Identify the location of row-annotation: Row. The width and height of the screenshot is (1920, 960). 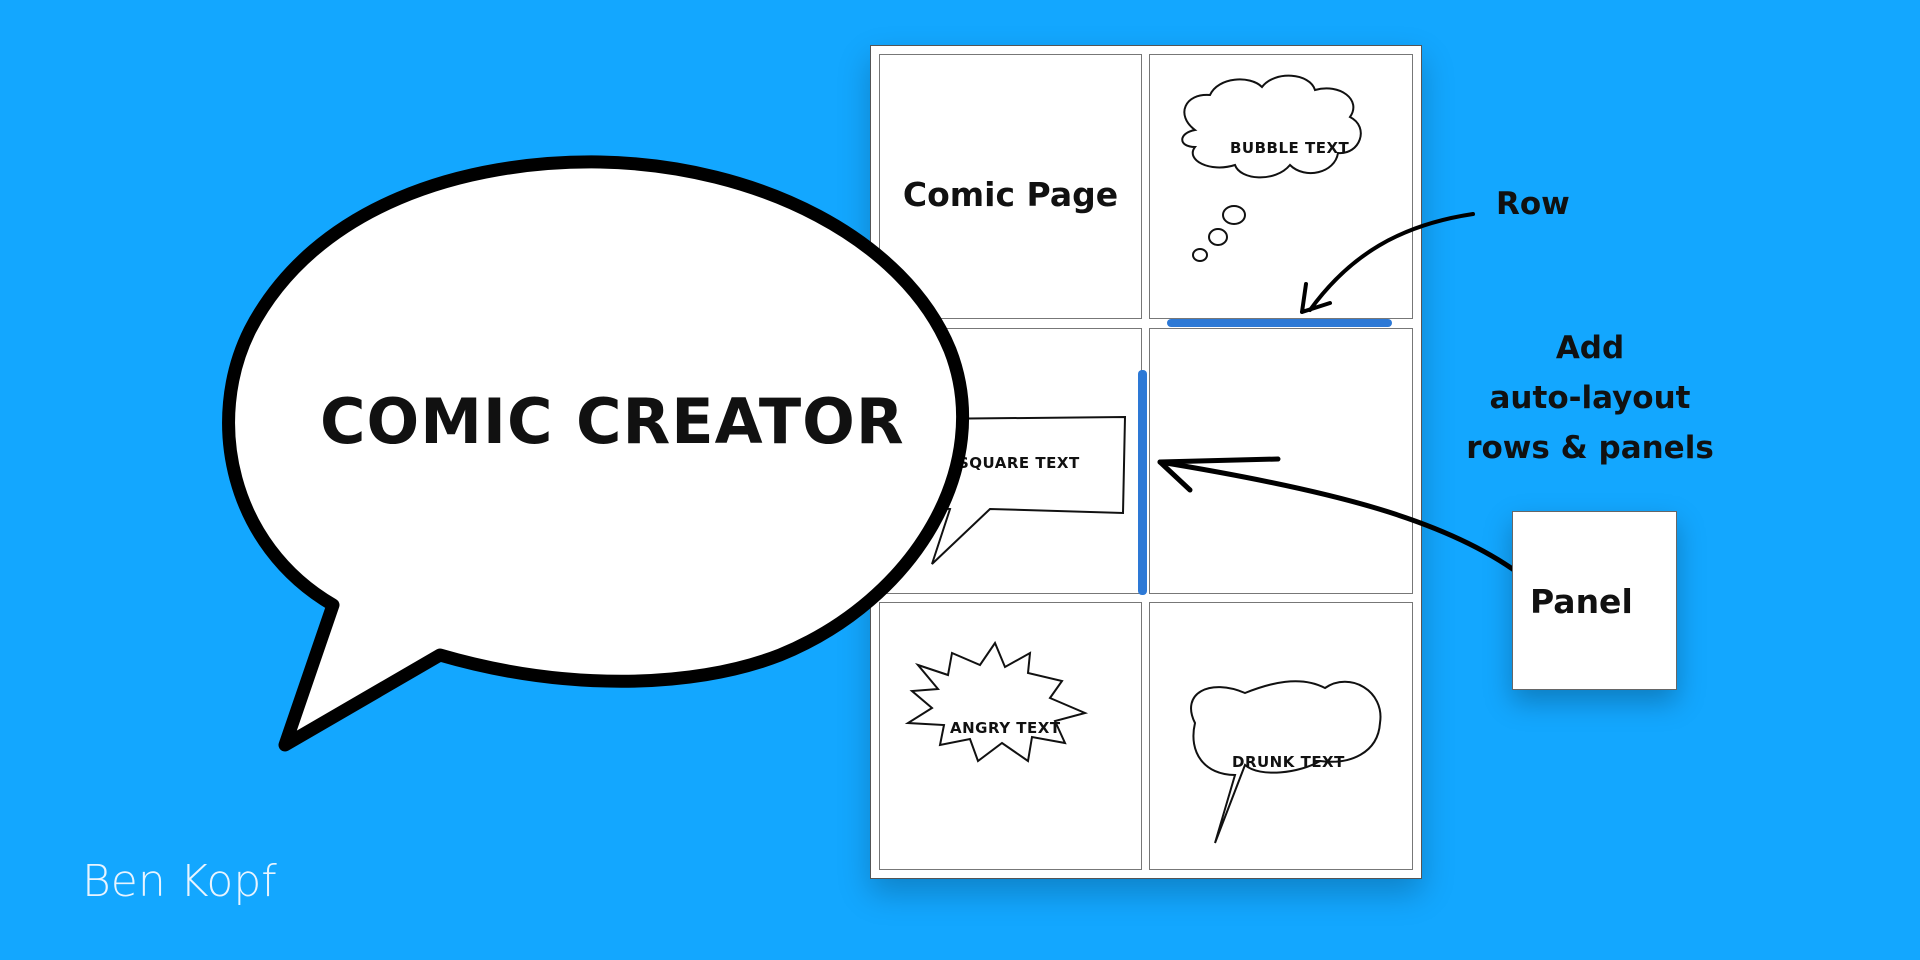
(1533, 204).